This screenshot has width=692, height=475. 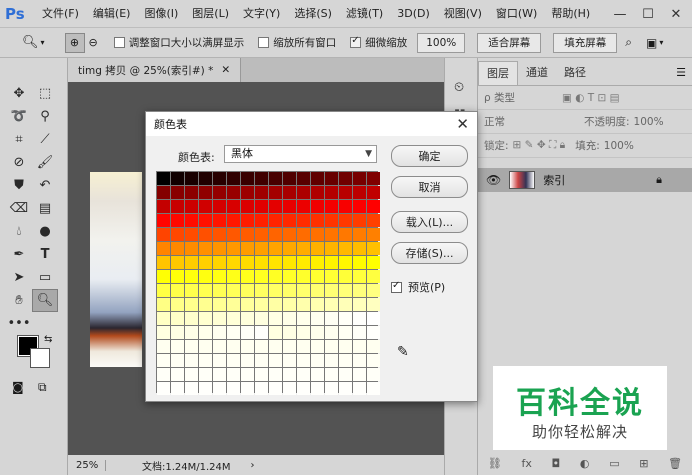 I want to click on delete-layer-icon: 🗑︎, so click(x=675, y=463).